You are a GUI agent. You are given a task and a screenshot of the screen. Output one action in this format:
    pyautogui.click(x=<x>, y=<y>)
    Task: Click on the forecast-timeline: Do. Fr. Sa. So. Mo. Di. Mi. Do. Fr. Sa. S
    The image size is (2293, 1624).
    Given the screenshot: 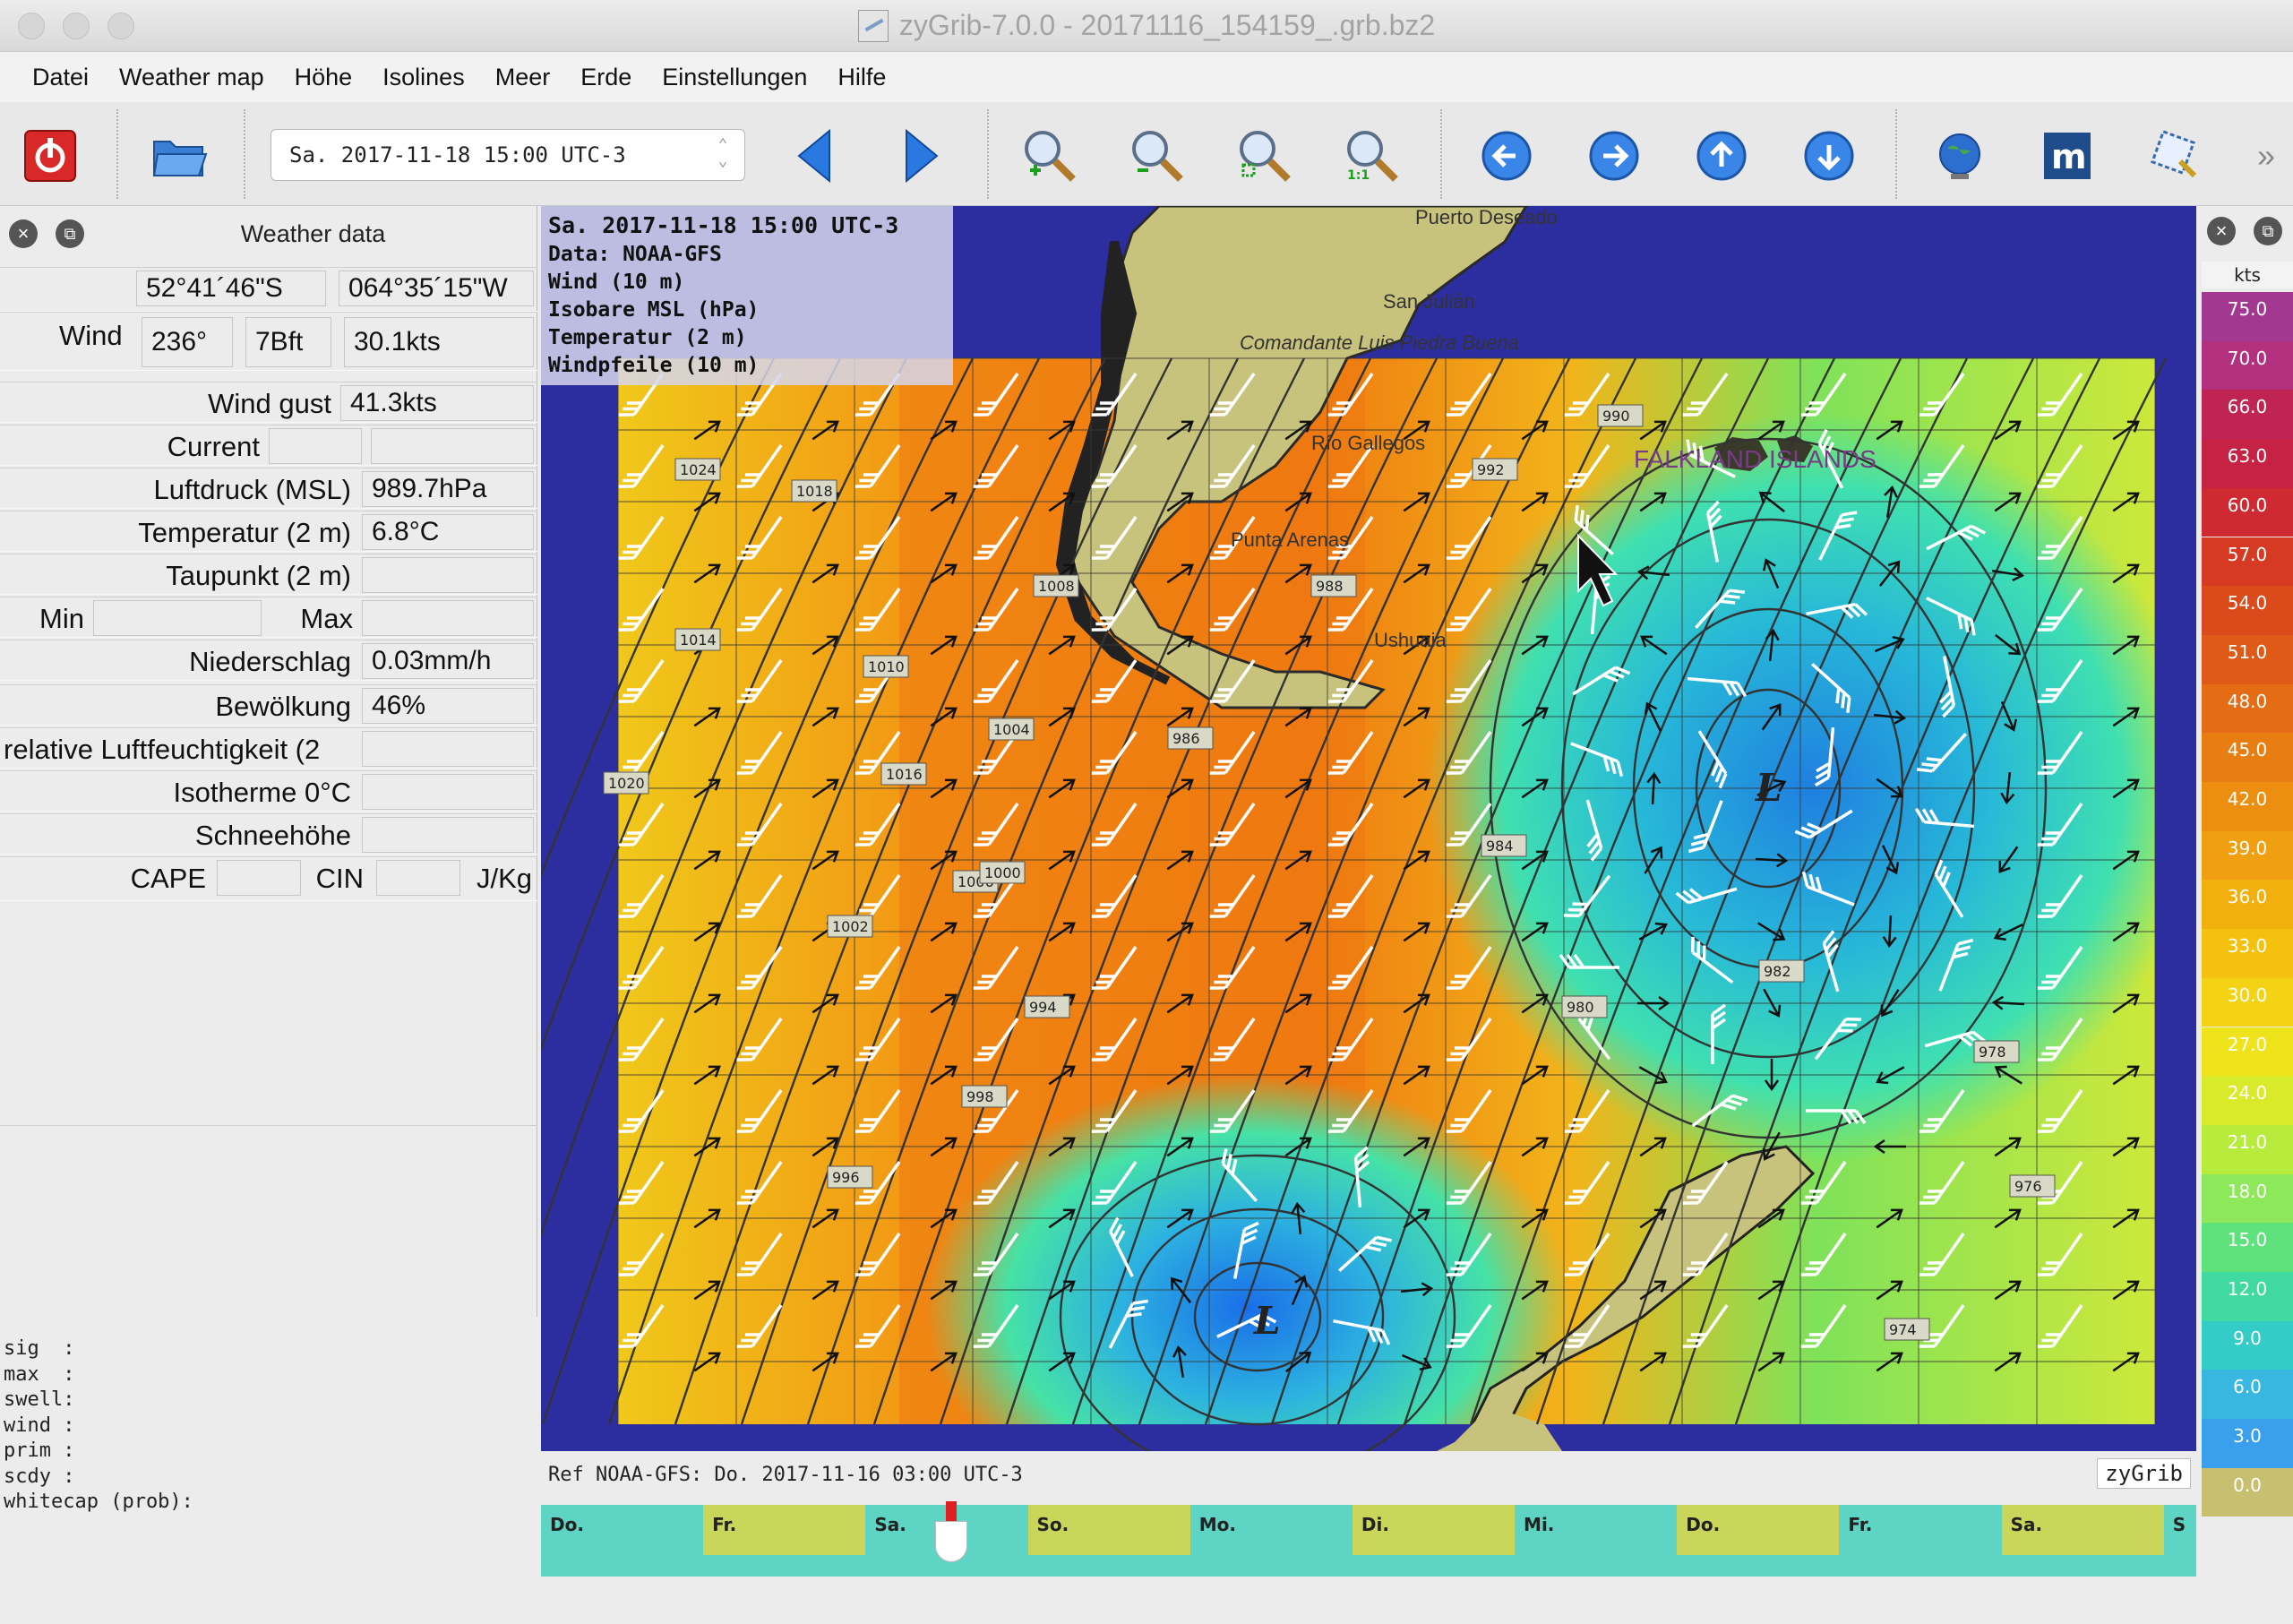 What is the action you would take?
    pyautogui.click(x=1417, y=1539)
    